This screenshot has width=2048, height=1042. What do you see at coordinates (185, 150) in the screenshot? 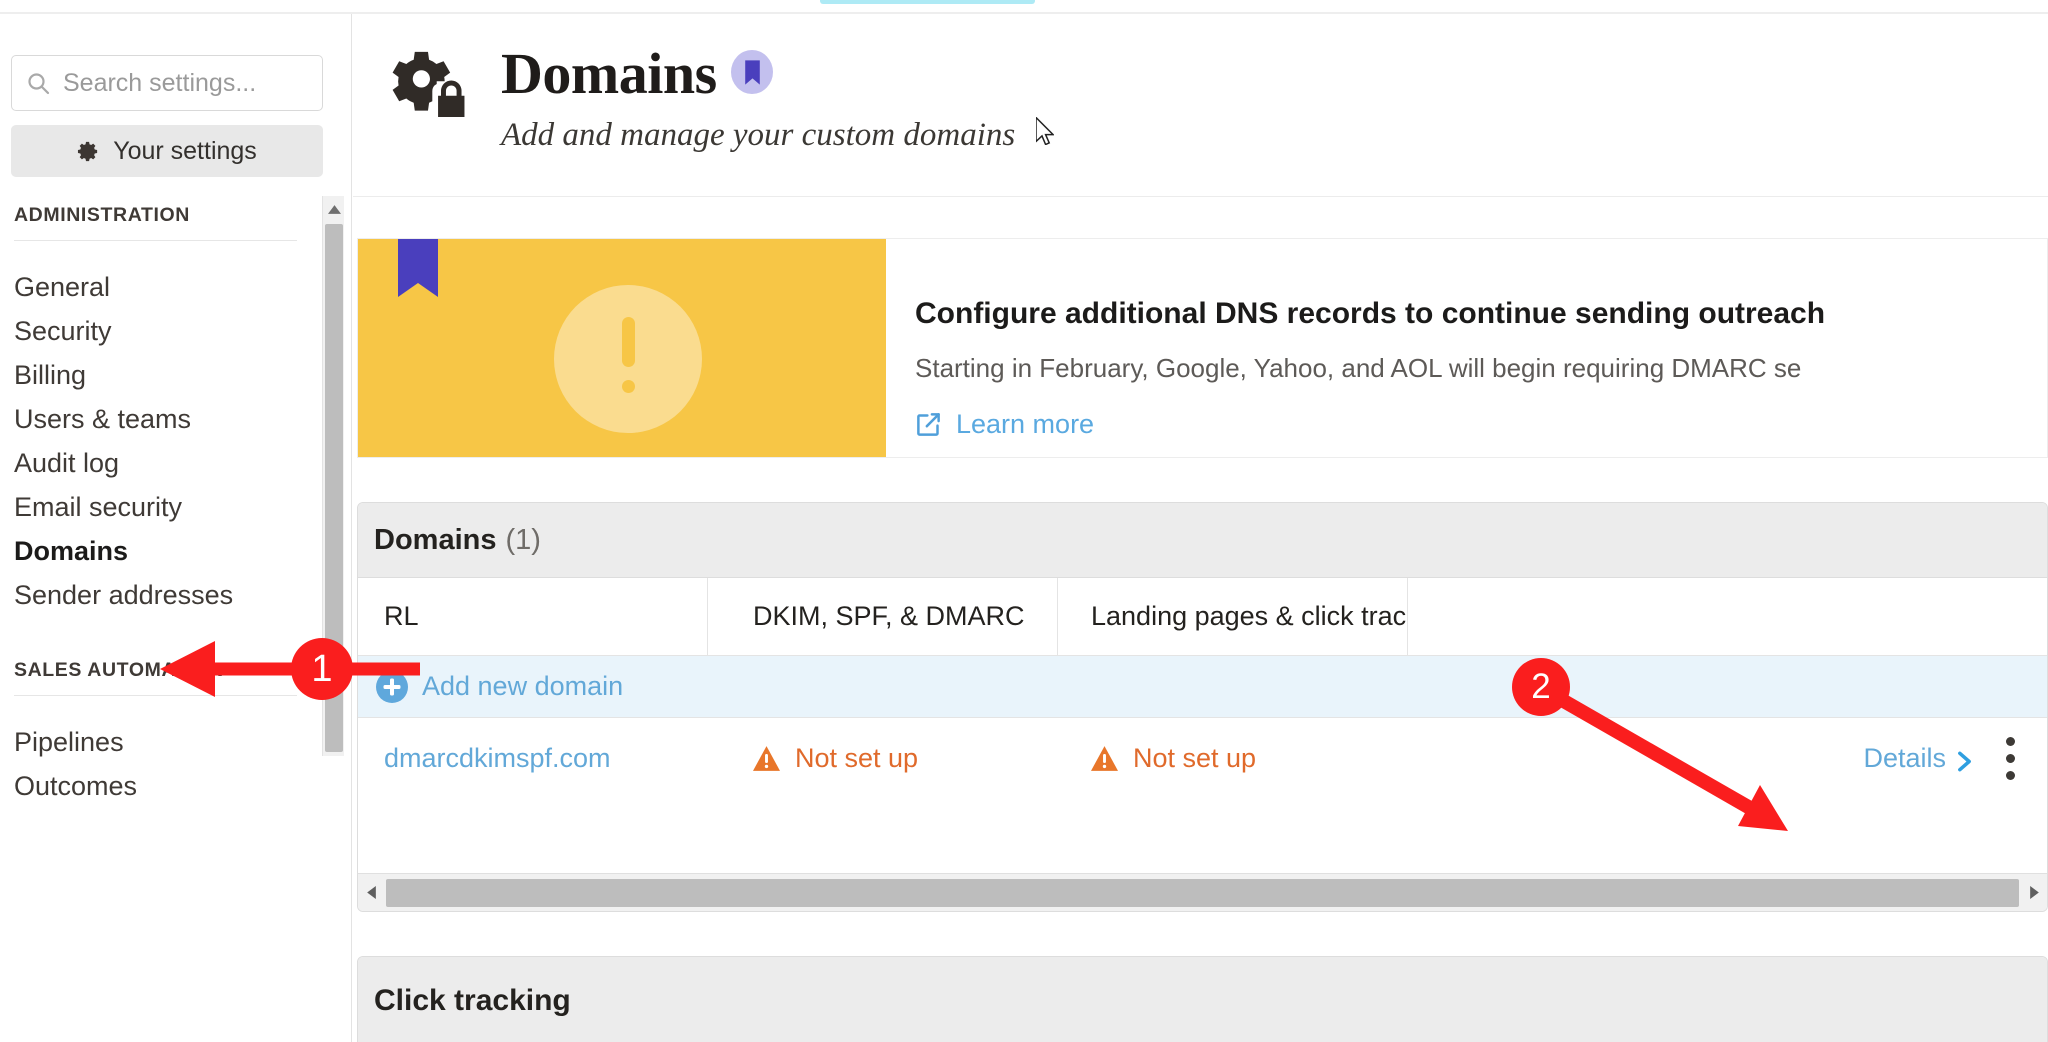
I see `your-settings-label: Your settings` at bounding box center [185, 150].